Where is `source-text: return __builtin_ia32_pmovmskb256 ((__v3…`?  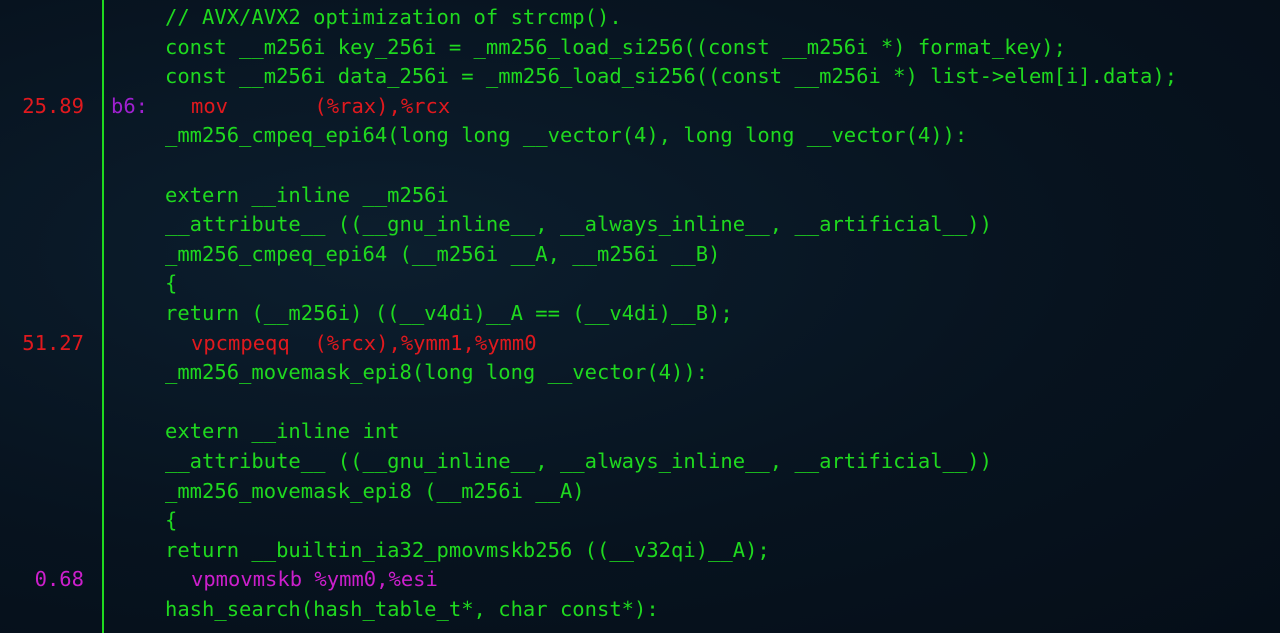
source-text: return __builtin_ia32_pmovmskb256 ((__v3… is located at coordinates (467, 549).